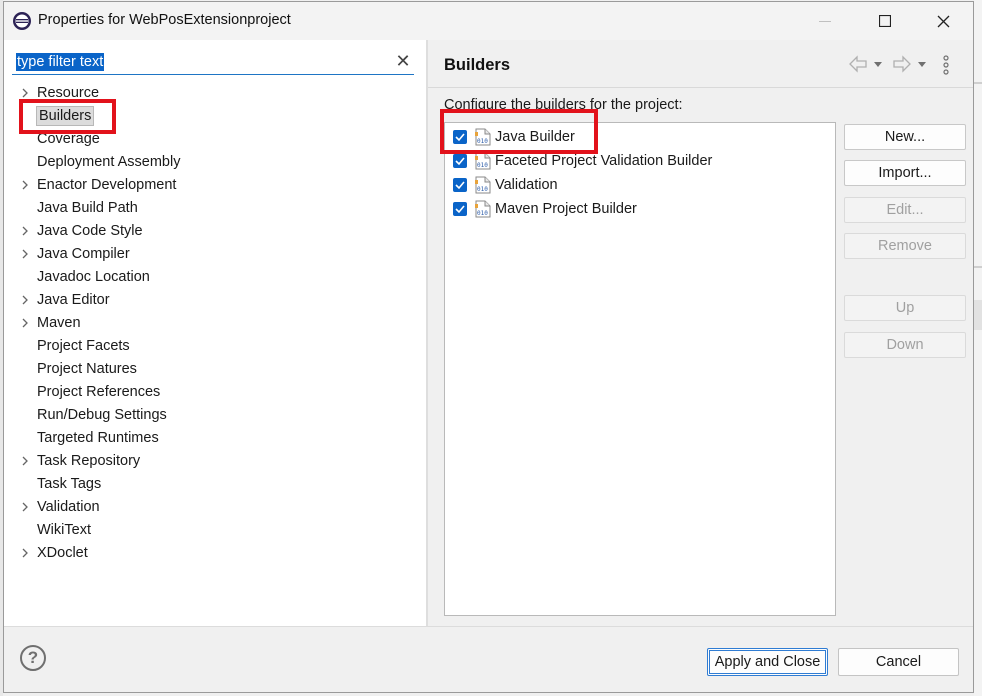 The width and height of the screenshot is (982, 696). Describe the element at coordinates (214, 415) in the screenshot. I see `tree-item-run-debug-settings: Run/Debug Settings` at that location.